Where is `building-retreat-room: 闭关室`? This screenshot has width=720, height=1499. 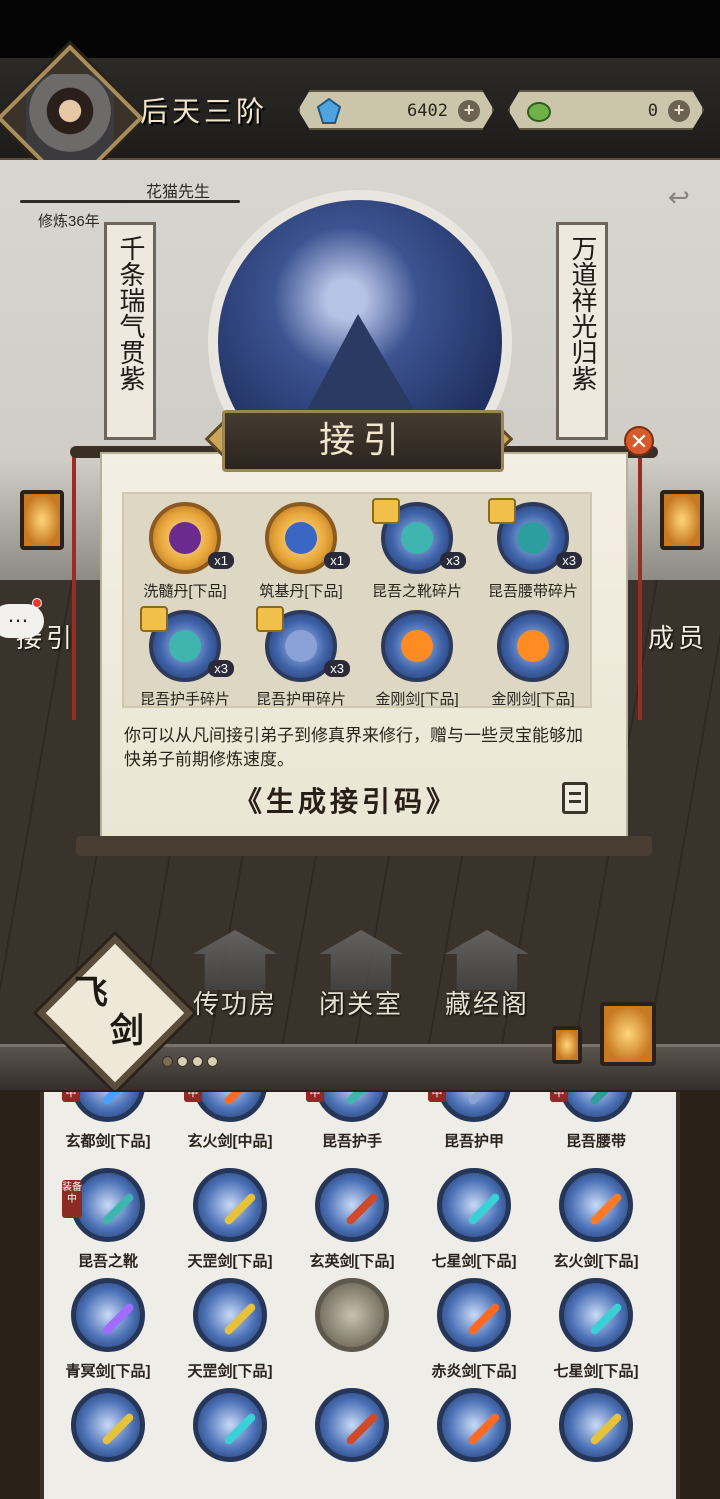
building-retreat-room: 闭关室 is located at coordinates (361, 975).